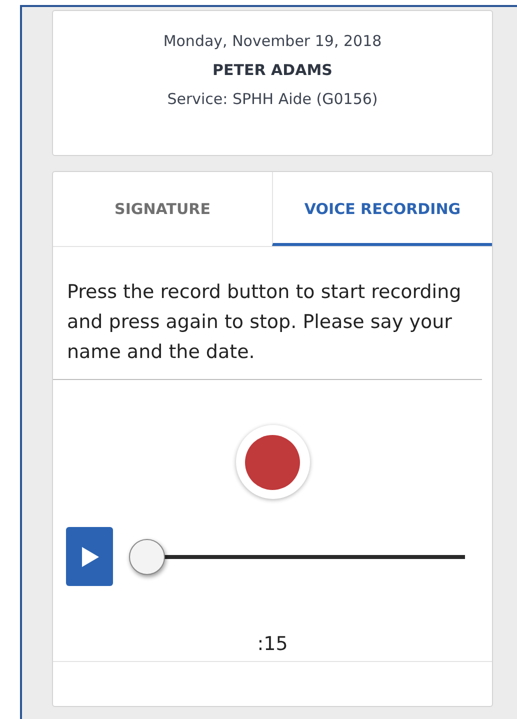 This screenshot has width=517, height=719. I want to click on recording-time: :15, so click(272, 644).